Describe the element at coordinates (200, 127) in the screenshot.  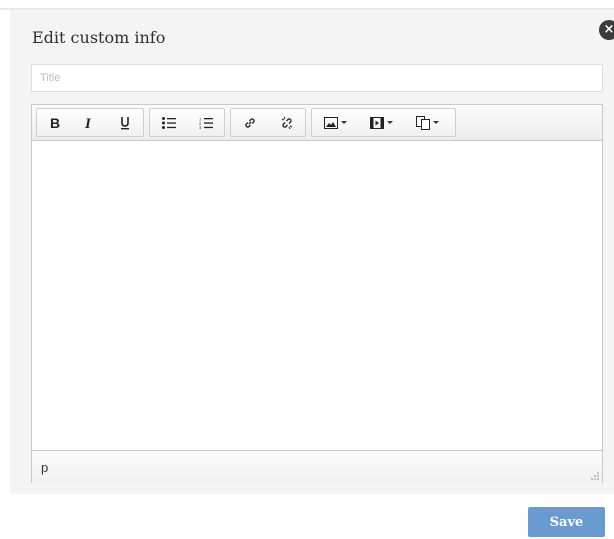
I see `svg-text: 3` at that location.